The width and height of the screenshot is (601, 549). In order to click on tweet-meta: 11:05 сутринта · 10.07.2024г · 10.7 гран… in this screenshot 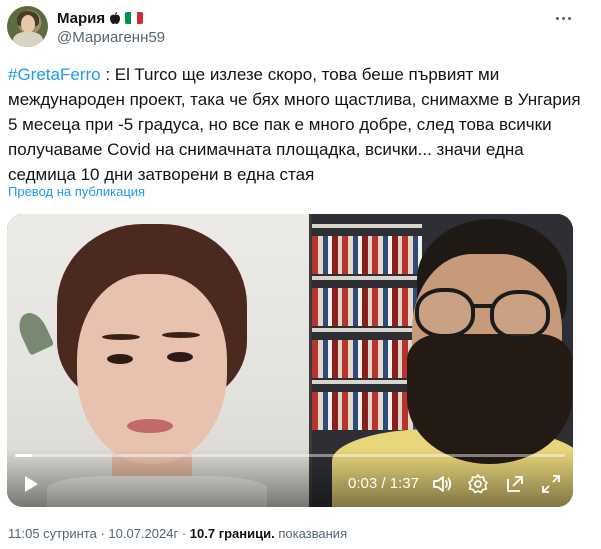, I will do `click(177, 533)`.